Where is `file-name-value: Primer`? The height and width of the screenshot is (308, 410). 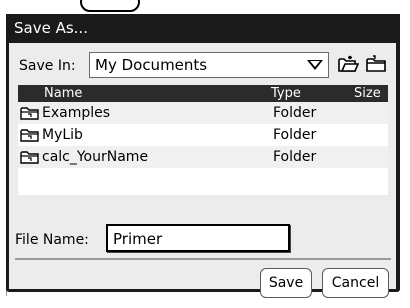
file-name-value: Primer is located at coordinates (138, 239).